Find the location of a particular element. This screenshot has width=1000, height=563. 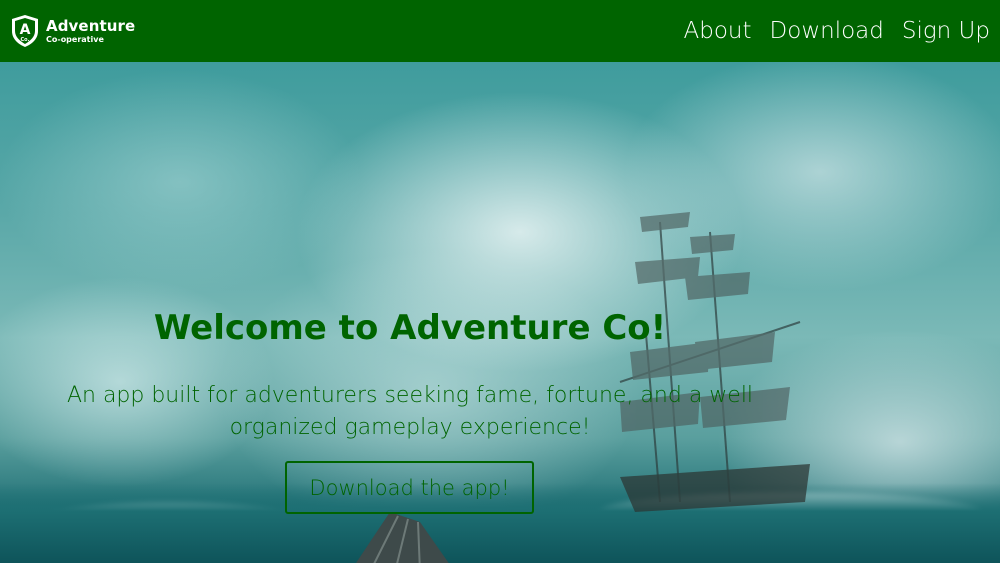

main-nav: About Download Sign Up is located at coordinates (837, 31).